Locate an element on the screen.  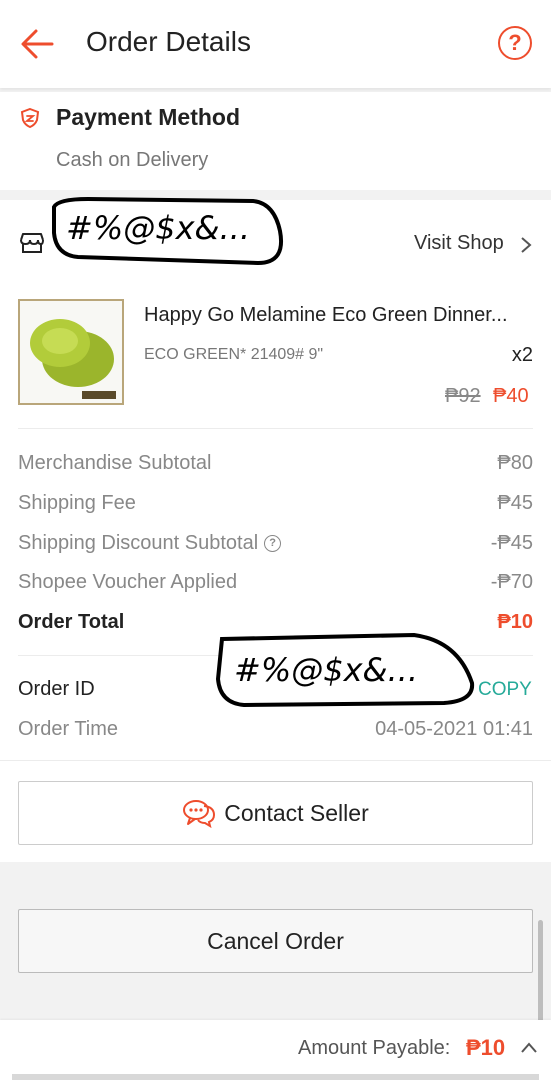
summary-value-merchandise-subtotal: ₱80 is located at coordinates (515, 463).